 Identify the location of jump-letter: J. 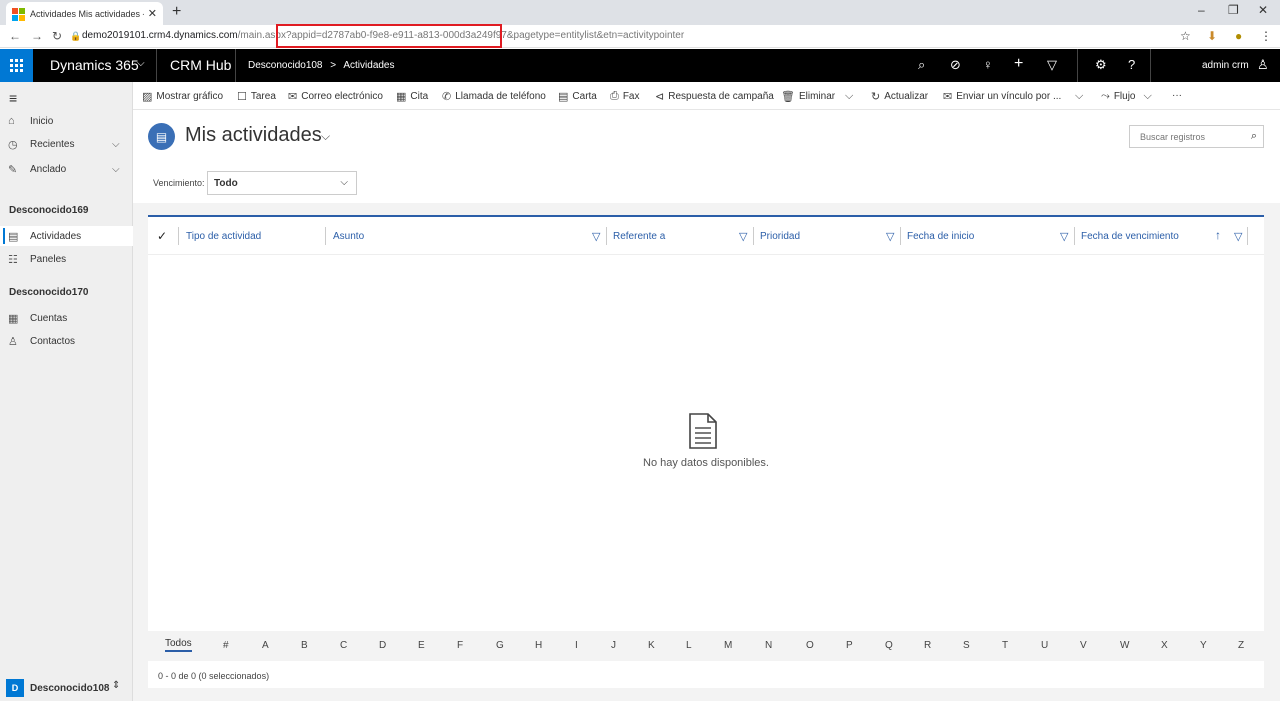
(613, 645).